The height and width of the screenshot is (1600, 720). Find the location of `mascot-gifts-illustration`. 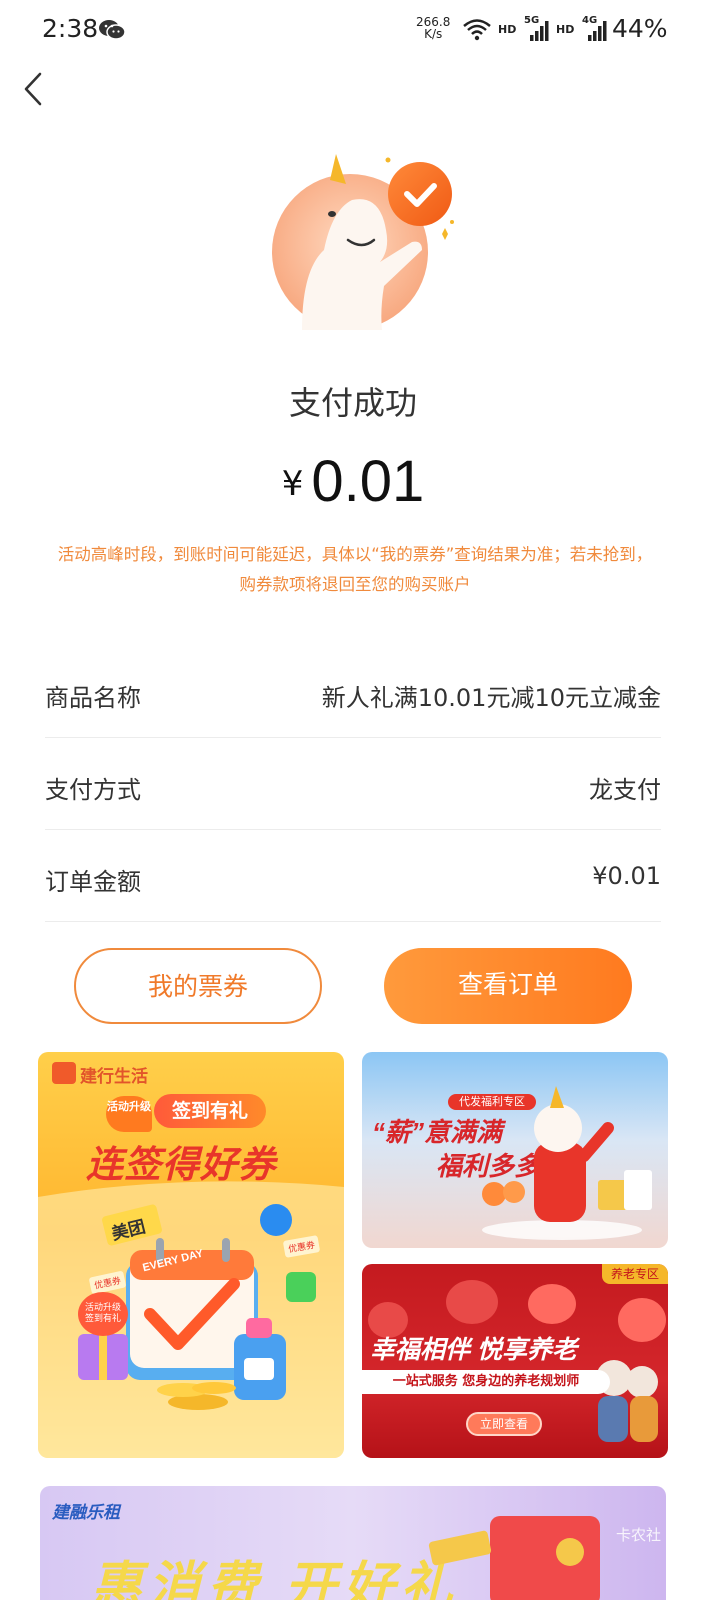

mascot-gifts-illustration is located at coordinates (567, 1163).